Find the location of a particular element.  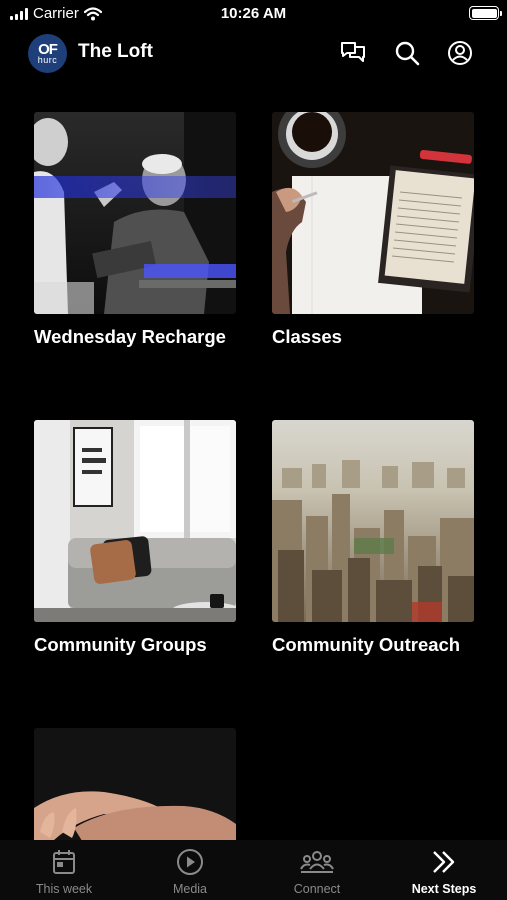

tab-next-steps: Next Steps is located at coordinates (444, 870).